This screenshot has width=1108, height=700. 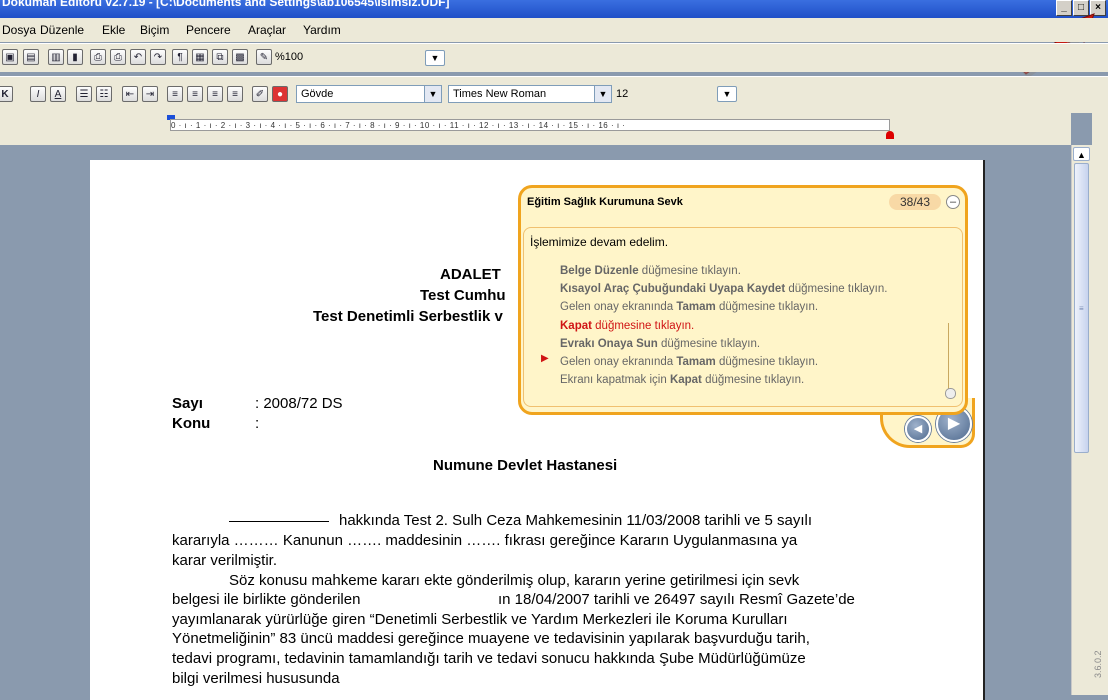 What do you see at coordinates (723, 344) in the screenshot?
I see `guide-step: Evrakı Onaya Sun düğmesine tıklayın.` at bounding box center [723, 344].